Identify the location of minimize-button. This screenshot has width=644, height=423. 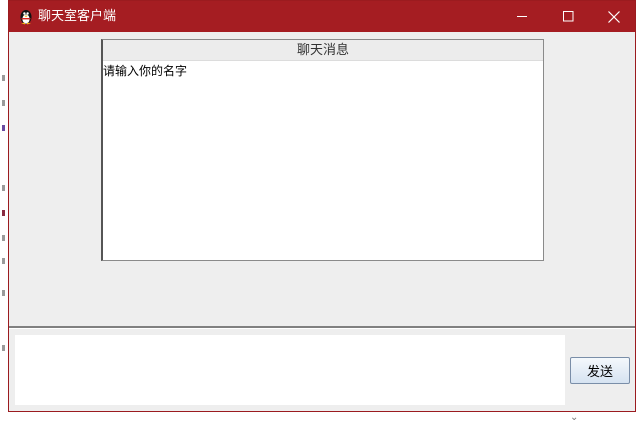
(522, 16).